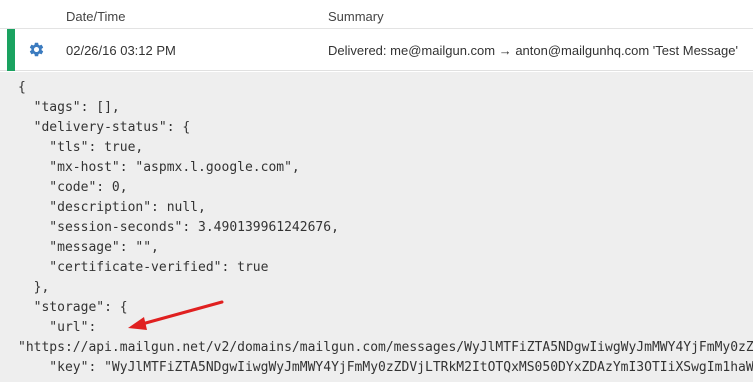 This screenshot has width=753, height=382. I want to click on json-line: "description": null,, so click(112, 207).